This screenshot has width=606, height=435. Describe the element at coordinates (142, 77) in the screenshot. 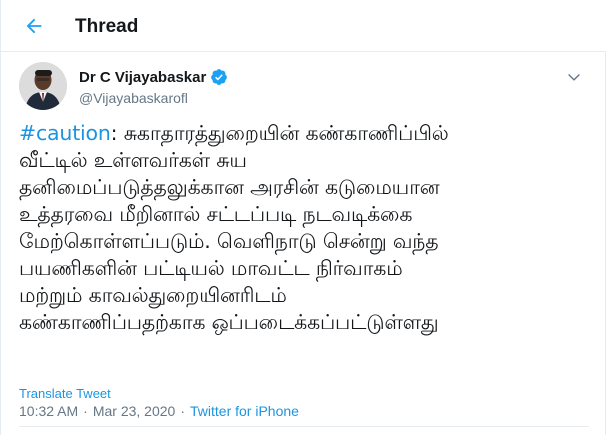

I see `author-display-name: Dr C Vijayabaskar` at that location.